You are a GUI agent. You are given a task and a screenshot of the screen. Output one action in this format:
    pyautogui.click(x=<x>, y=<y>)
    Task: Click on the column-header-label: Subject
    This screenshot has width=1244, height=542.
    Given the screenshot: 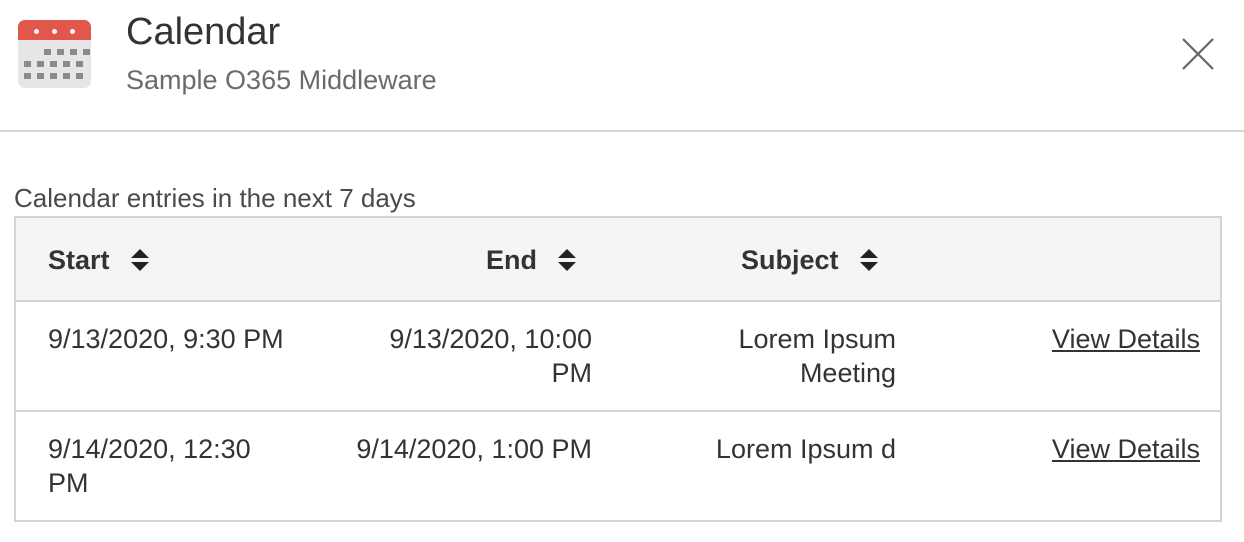 What is the action you would take?
    pyautogui.click(x=790, y=260)
    